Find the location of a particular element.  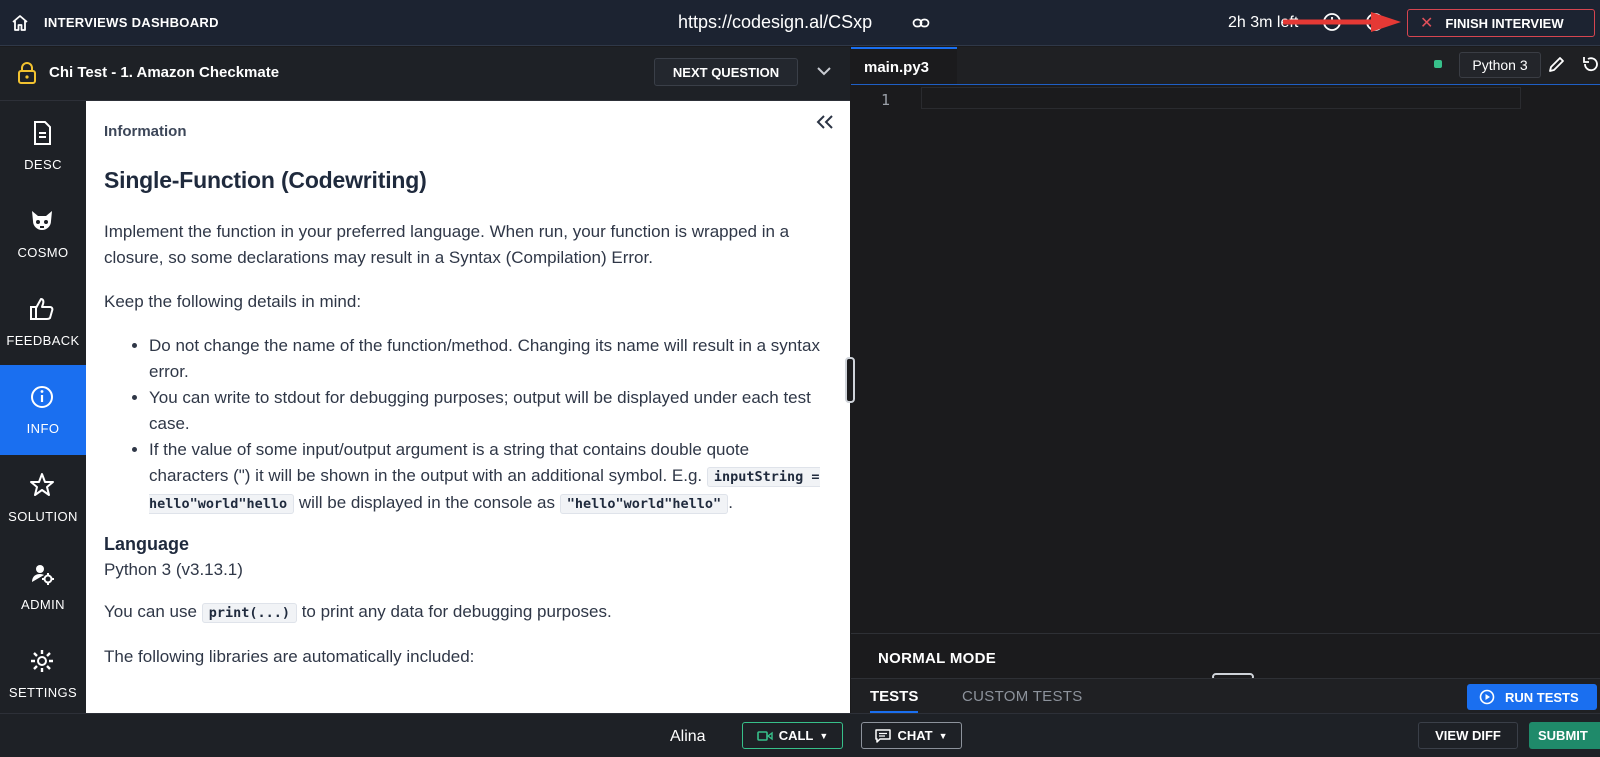

sidebar-item-label: DESC is located at coordinates (43, 164).